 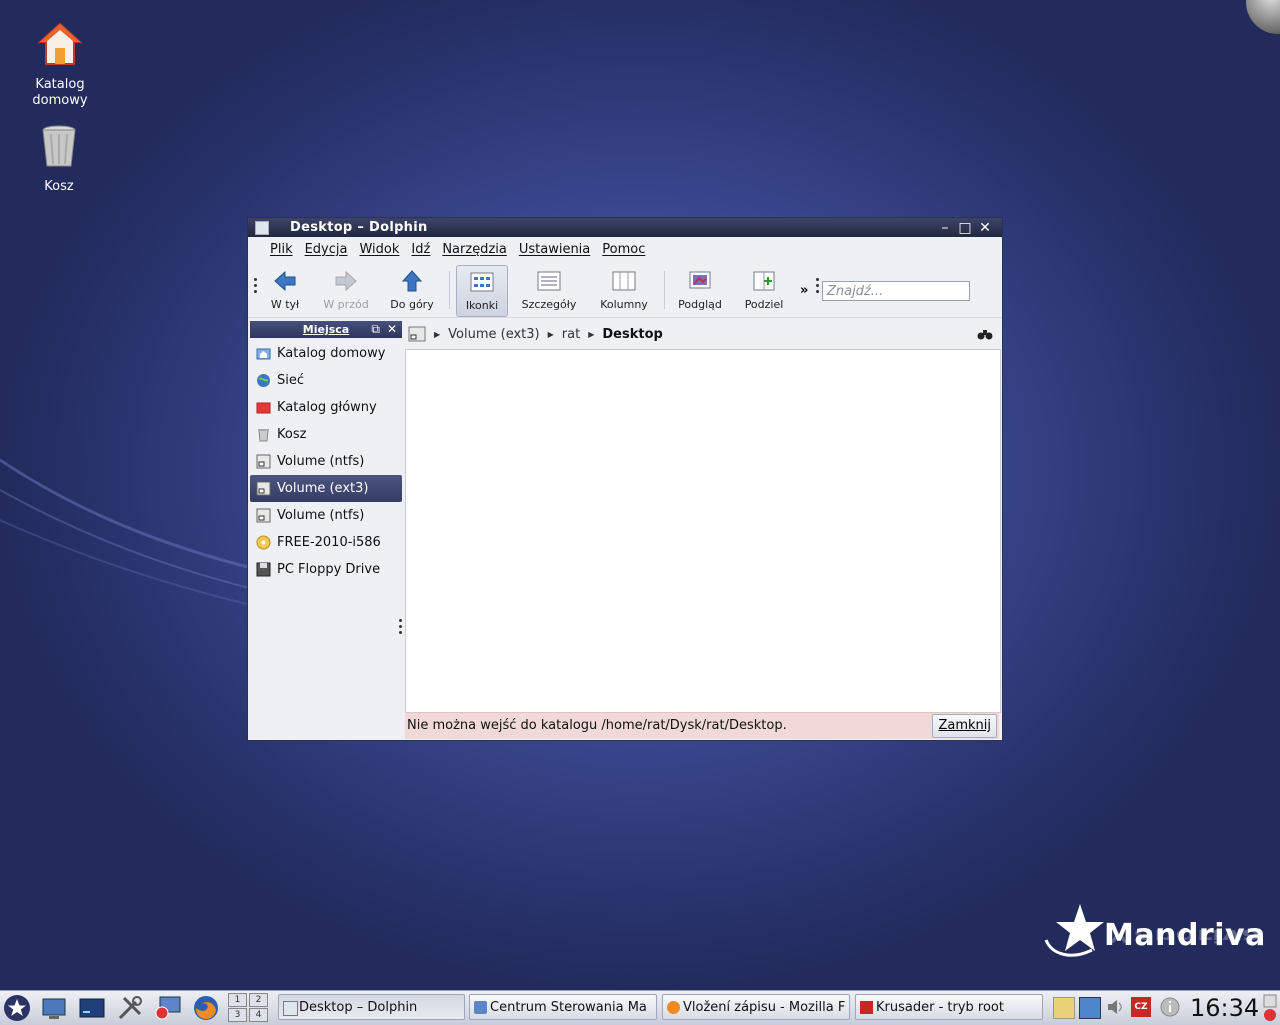 What do you see at coordinates (60, 64) in the screenshot?
I see `desktop-icon-home: Katalog domowy` at bounding box center [60, 64].